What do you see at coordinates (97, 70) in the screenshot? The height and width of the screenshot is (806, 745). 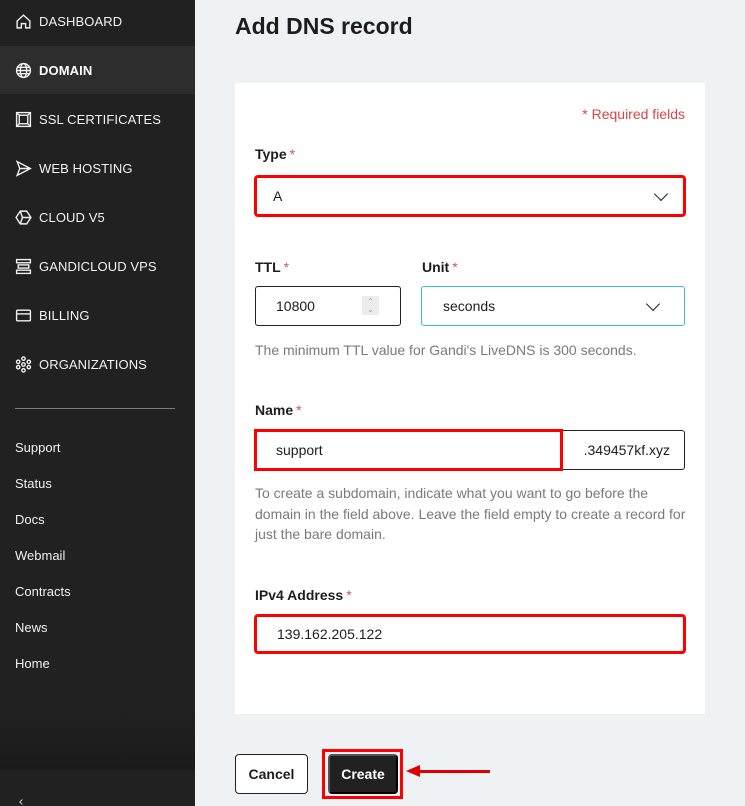 I see `sidebar-item-domain: DOMAIN` at bounding box center [97, 70].